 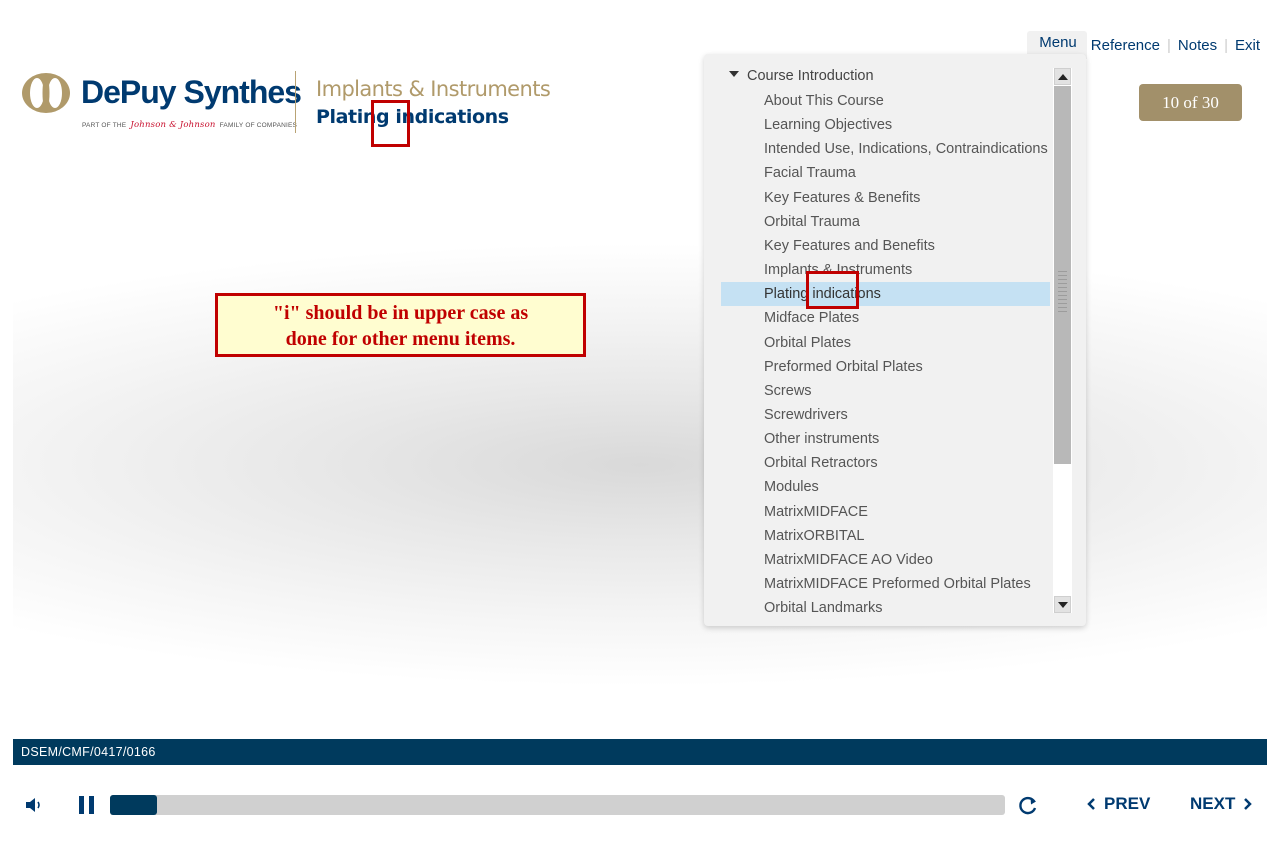 I want to click on next-button: NEXT, so click(x=1221, y=804).